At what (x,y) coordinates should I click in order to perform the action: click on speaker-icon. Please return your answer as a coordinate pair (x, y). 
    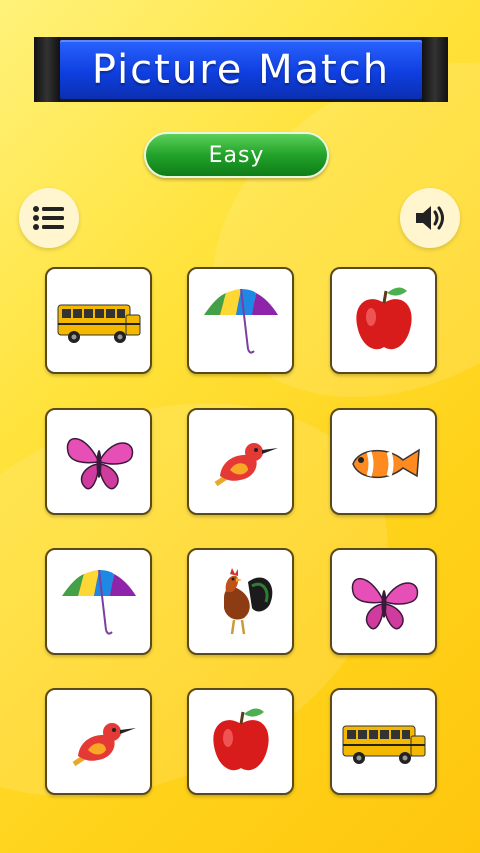
    Looking at the image, I should click on (430, 218).